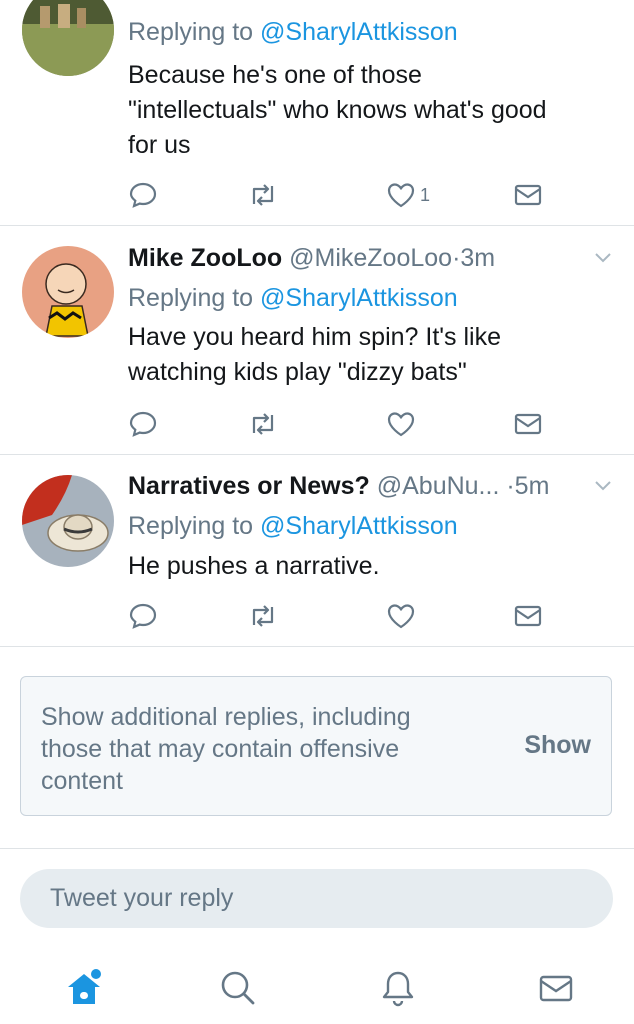 The image size is (634, 1024). I want to click on hat-avatar, so click(68, 521).